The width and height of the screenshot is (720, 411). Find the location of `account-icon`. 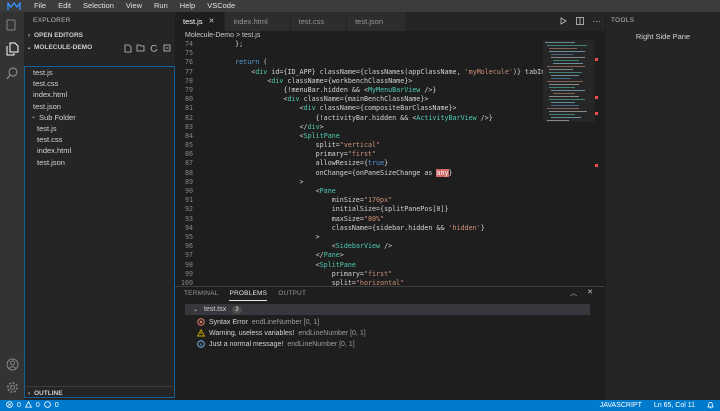

account-icon is located at coordinates (12, 364).